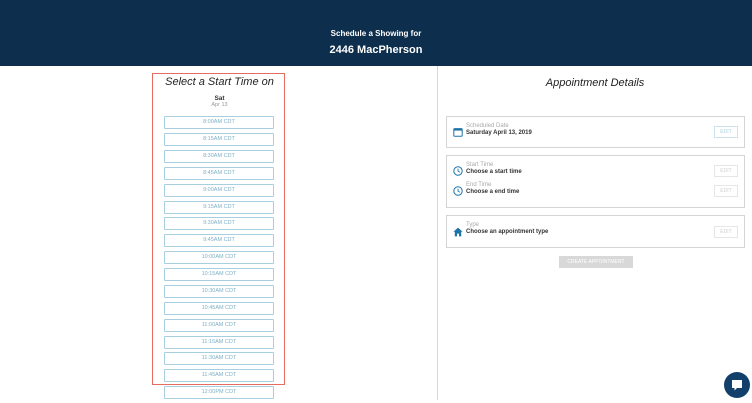 The width and height of the screenshot is (752, 403). Describe the element at coordinates (458, 132) in the screenshot. I see `calendar-icon` at that location.